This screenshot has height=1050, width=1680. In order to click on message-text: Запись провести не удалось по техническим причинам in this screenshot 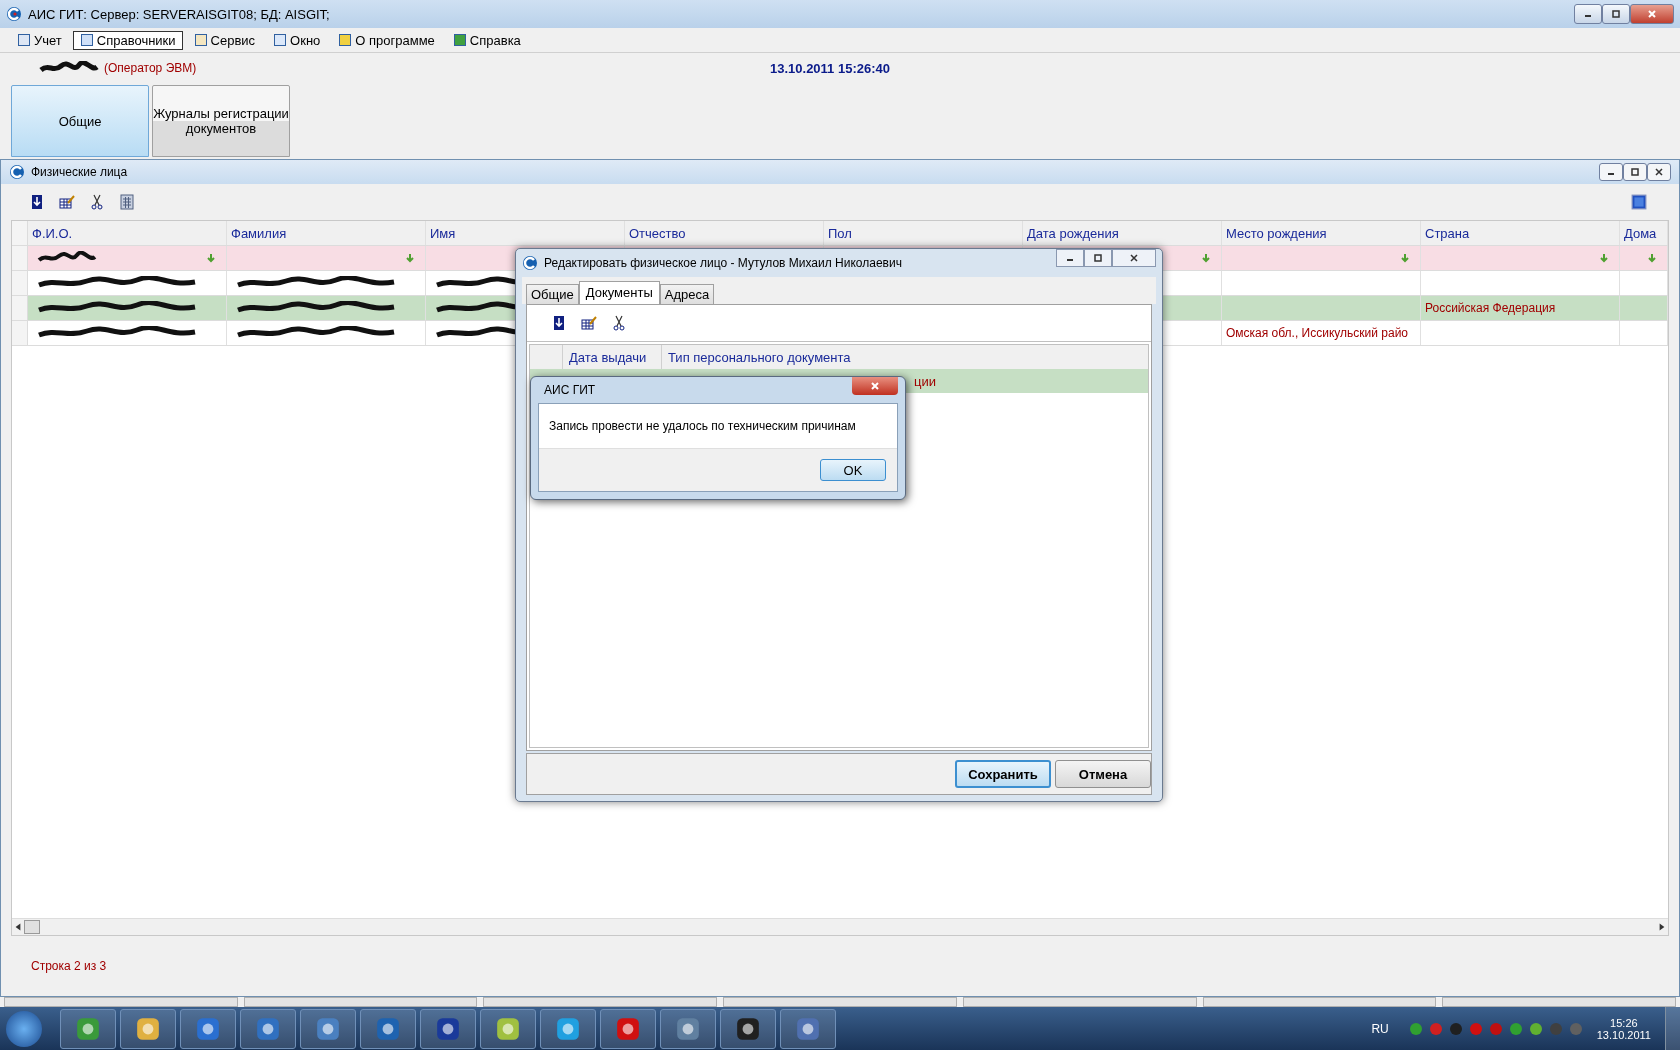, I will do `click(702, 426)`.